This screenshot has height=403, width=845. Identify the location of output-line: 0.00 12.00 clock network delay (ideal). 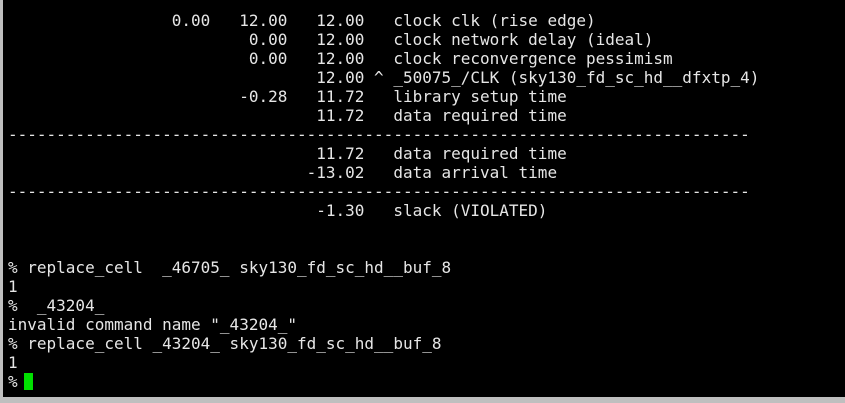
(331, 39).